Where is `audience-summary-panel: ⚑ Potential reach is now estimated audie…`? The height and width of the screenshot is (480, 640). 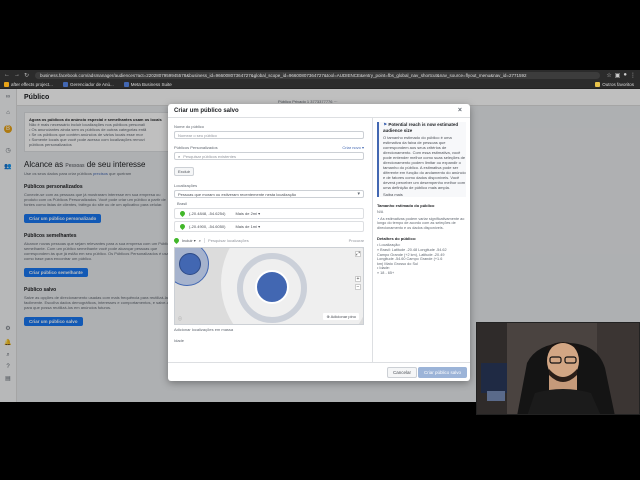 audience-summary-panel: ⚑ Potential reach is now estimated audie… is located at coordinates (421, 240).